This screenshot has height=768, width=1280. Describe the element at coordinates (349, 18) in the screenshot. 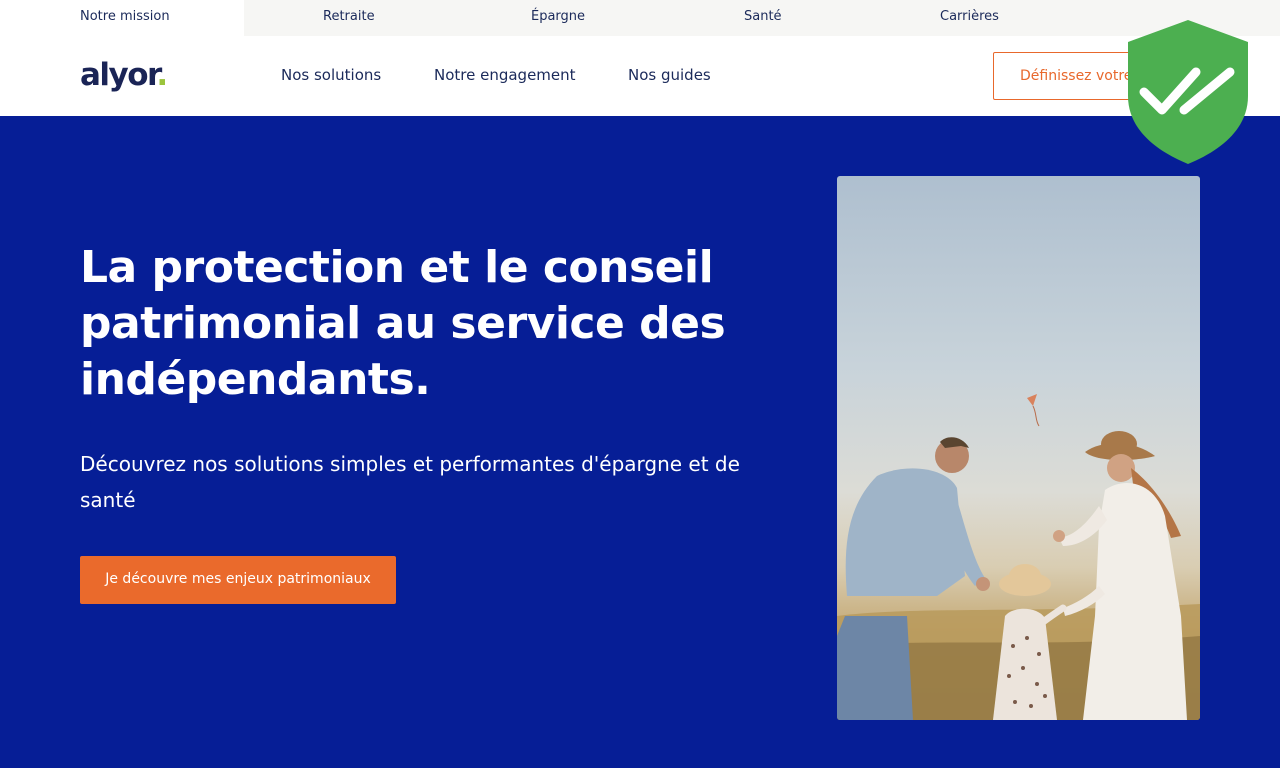

I see `tab-retraite: Retraite` at that location.